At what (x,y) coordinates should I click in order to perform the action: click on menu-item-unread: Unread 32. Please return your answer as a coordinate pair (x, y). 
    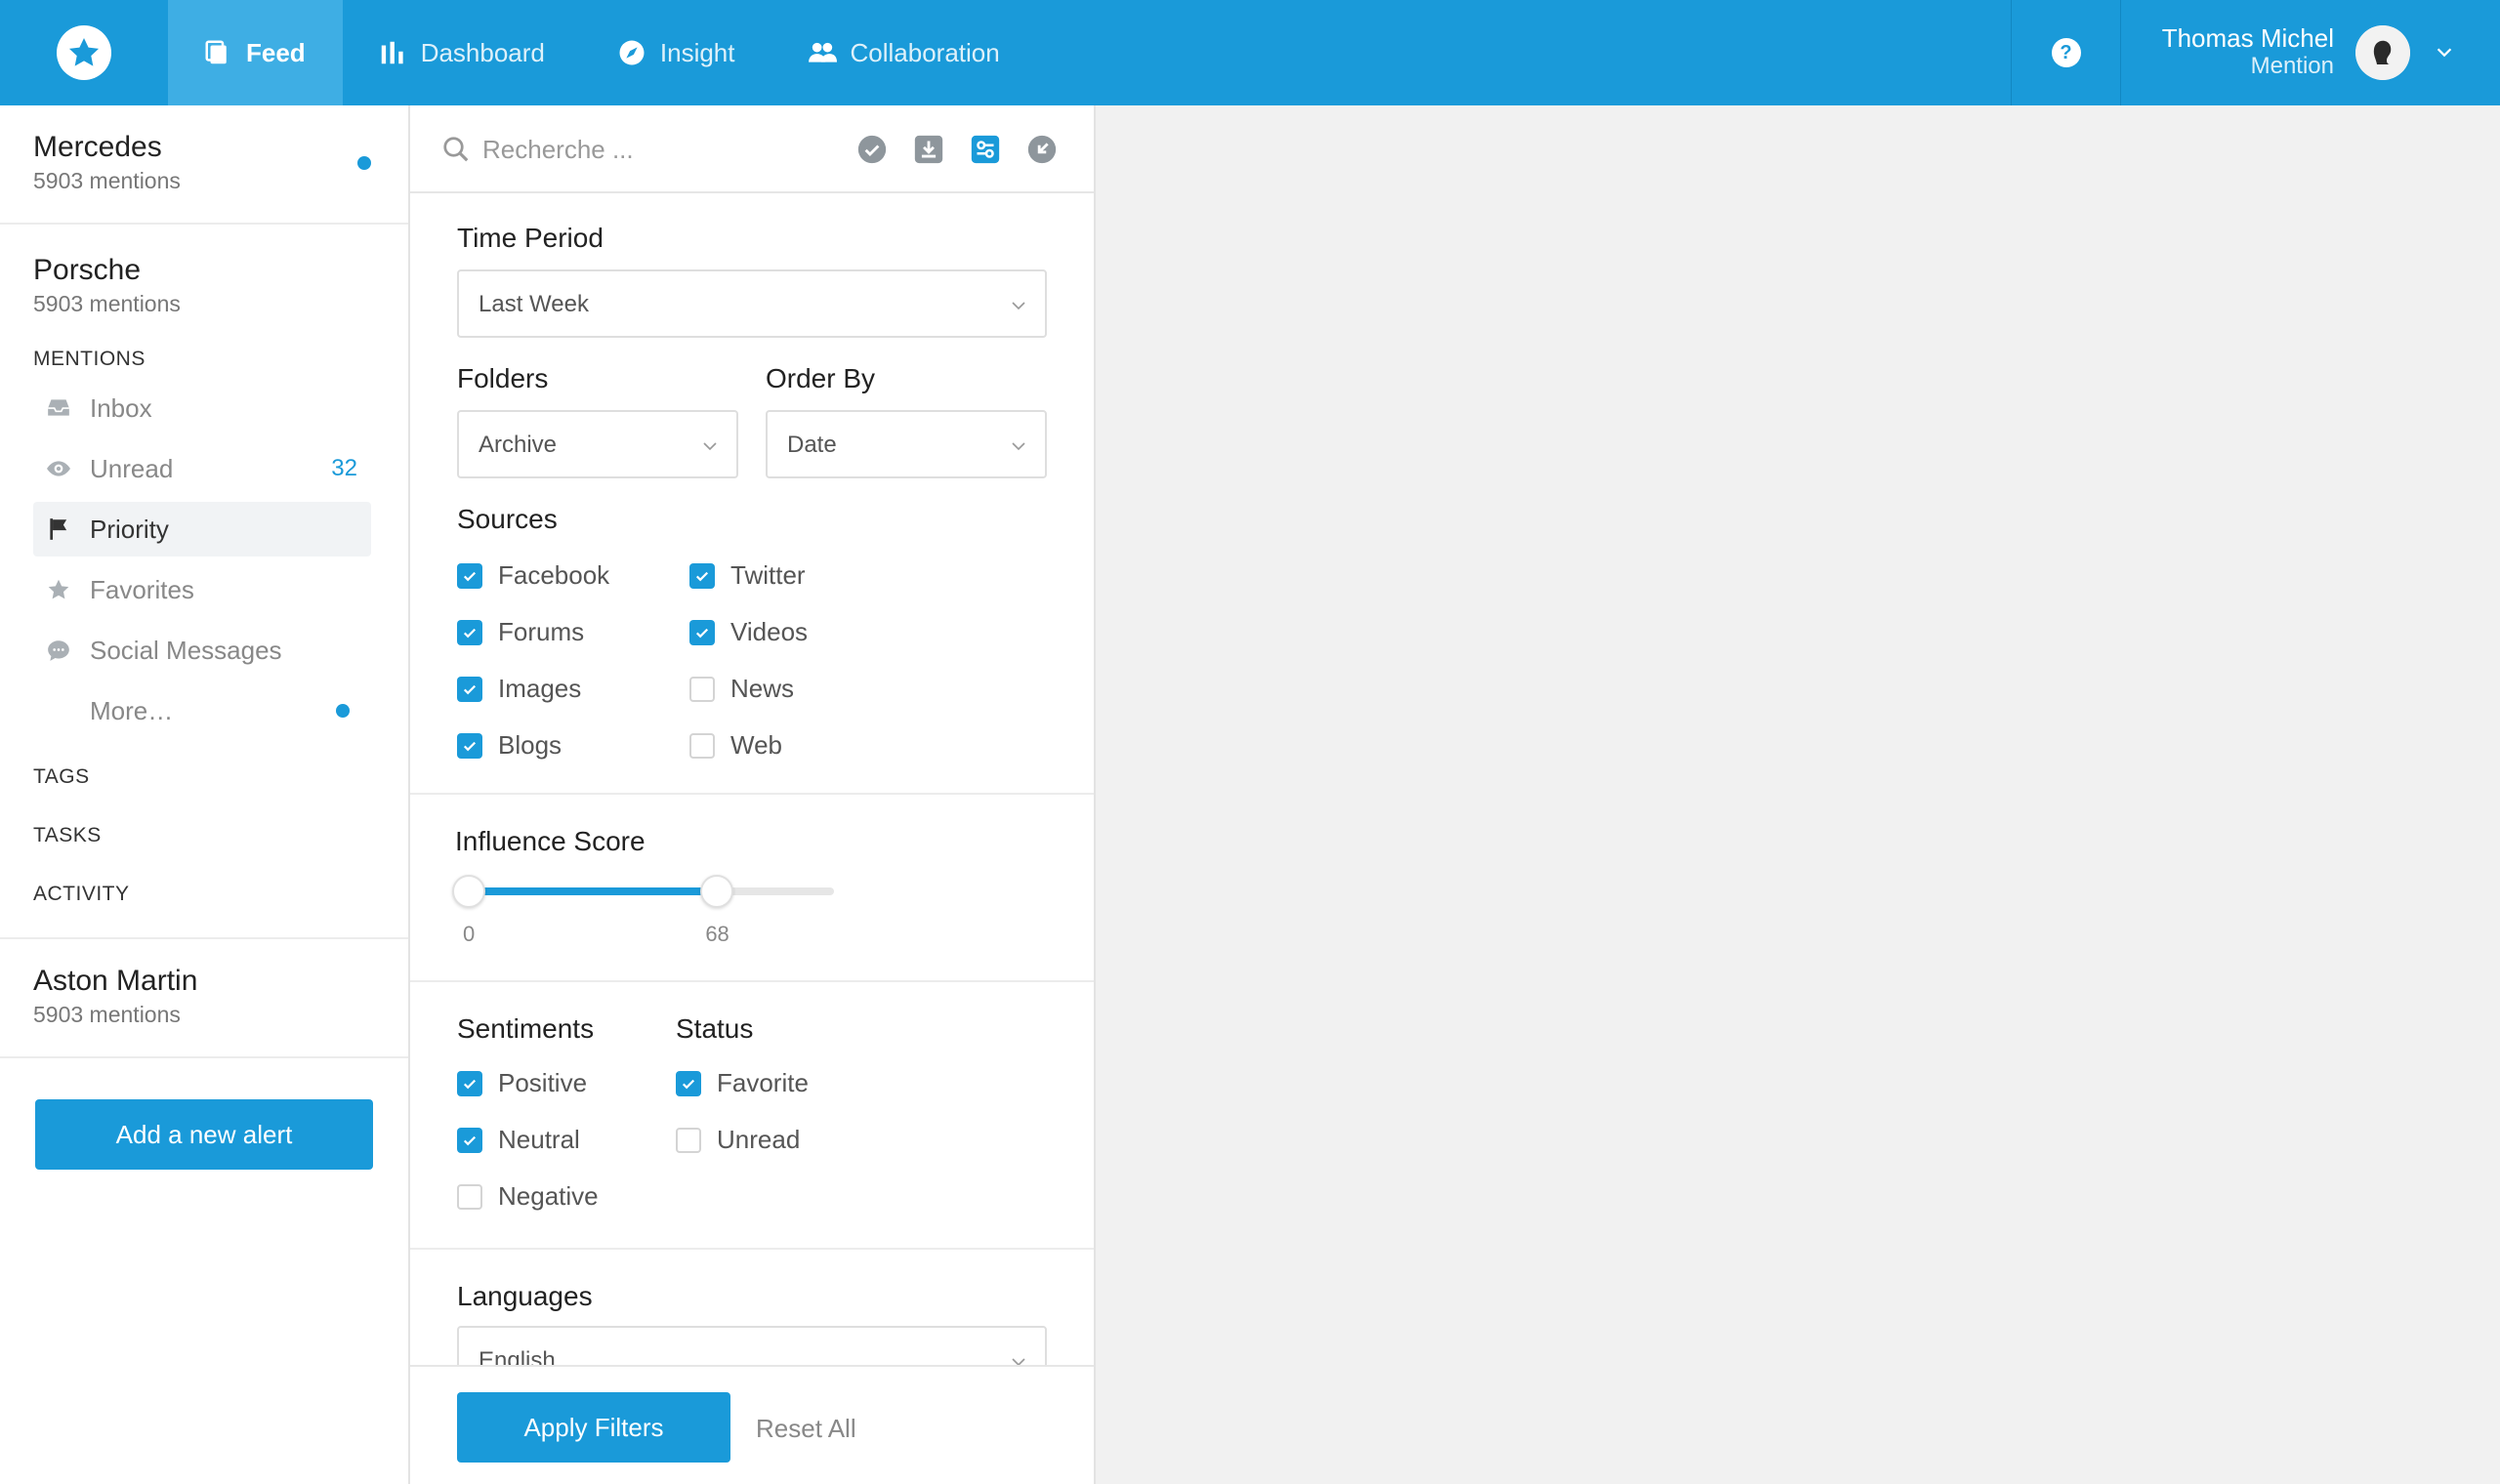
    Looking at the image, I should click on (202, 469).